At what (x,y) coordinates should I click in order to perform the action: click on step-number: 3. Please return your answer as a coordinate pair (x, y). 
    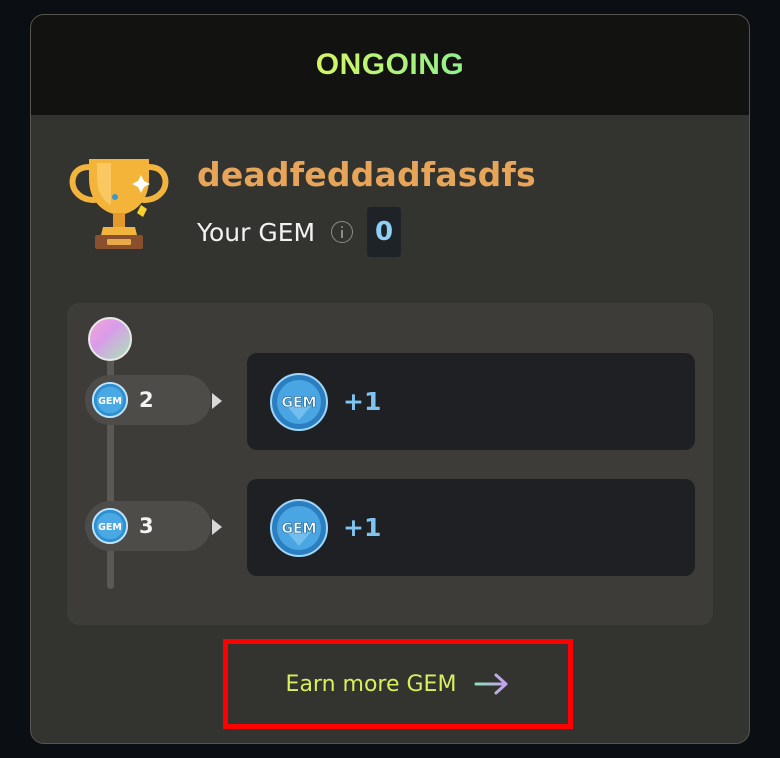
    Looking at the image, I should click on (146, 526).